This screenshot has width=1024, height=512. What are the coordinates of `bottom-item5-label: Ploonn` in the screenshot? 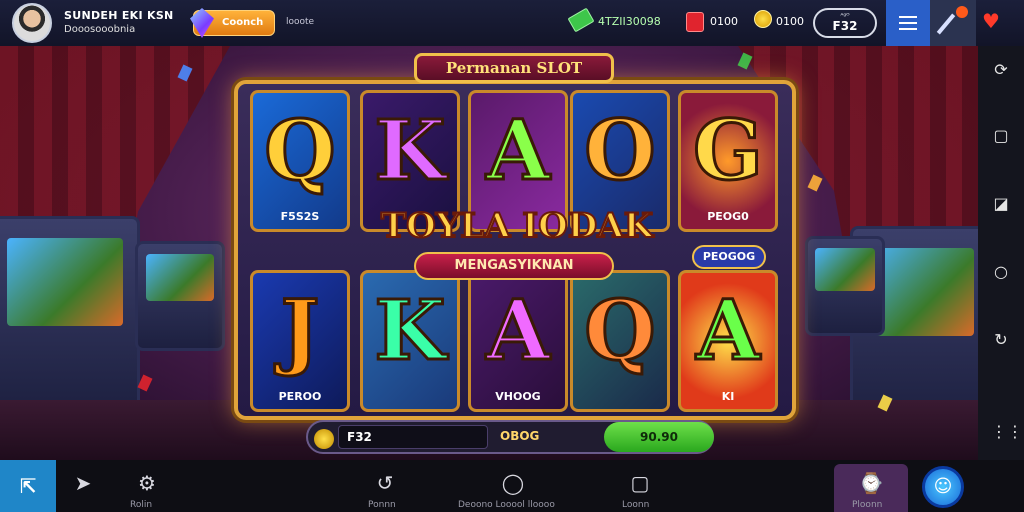 It's located at (867, 505).